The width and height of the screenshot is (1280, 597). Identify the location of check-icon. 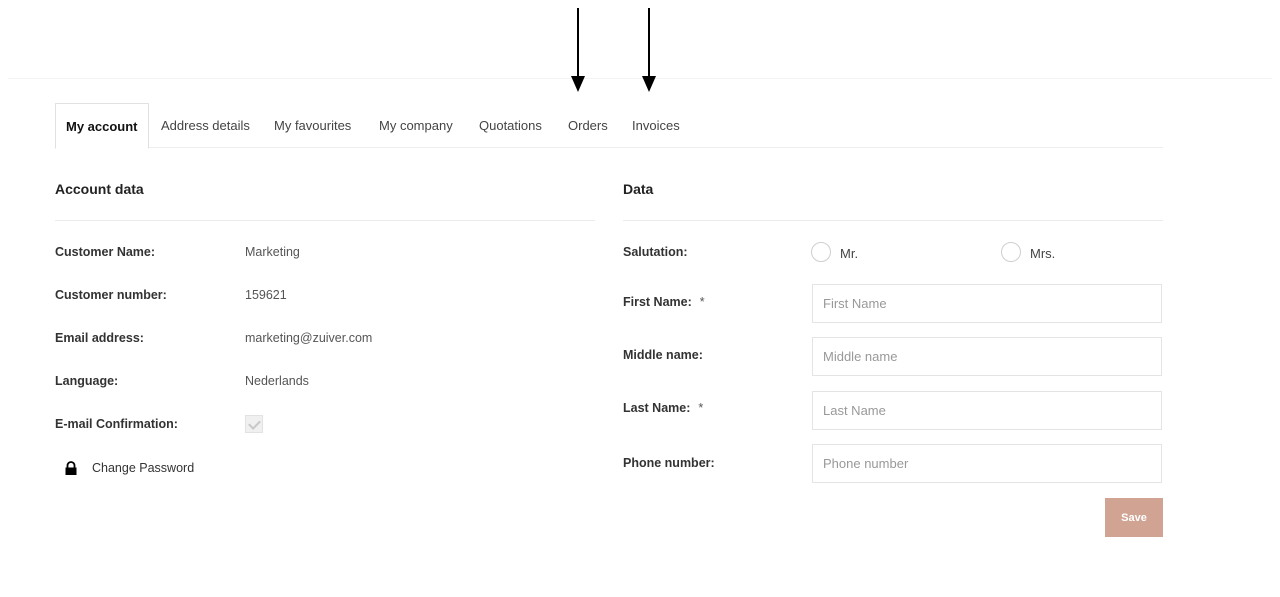
(254, 423).